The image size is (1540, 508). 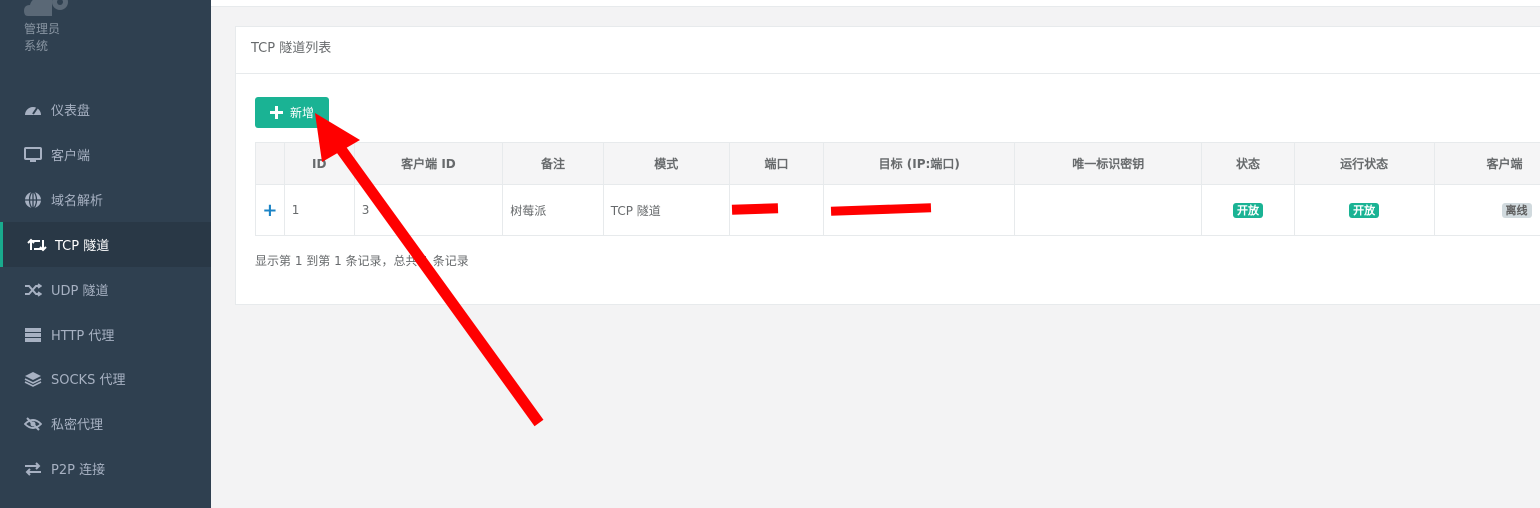 I want to click on sidebar-item-label: HTTP 代理, so click(x=83, y=336).